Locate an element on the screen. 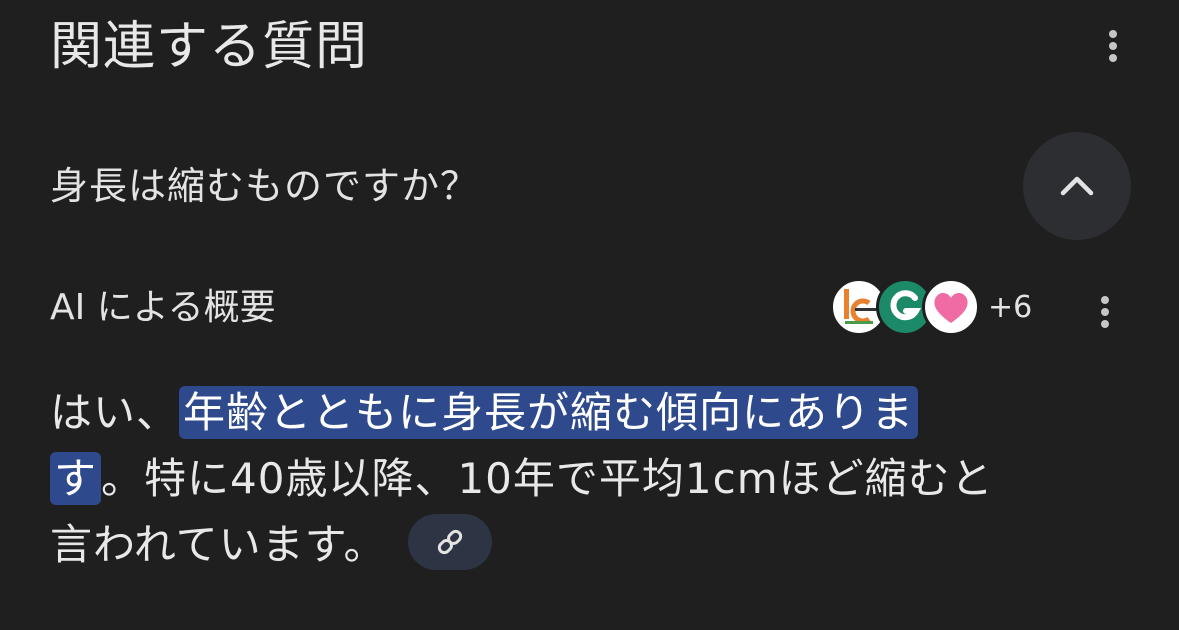 This screenshot has width=1179, height=630. ai-overview-header: AI による概要 +6 is located at coordinates (591, 308).